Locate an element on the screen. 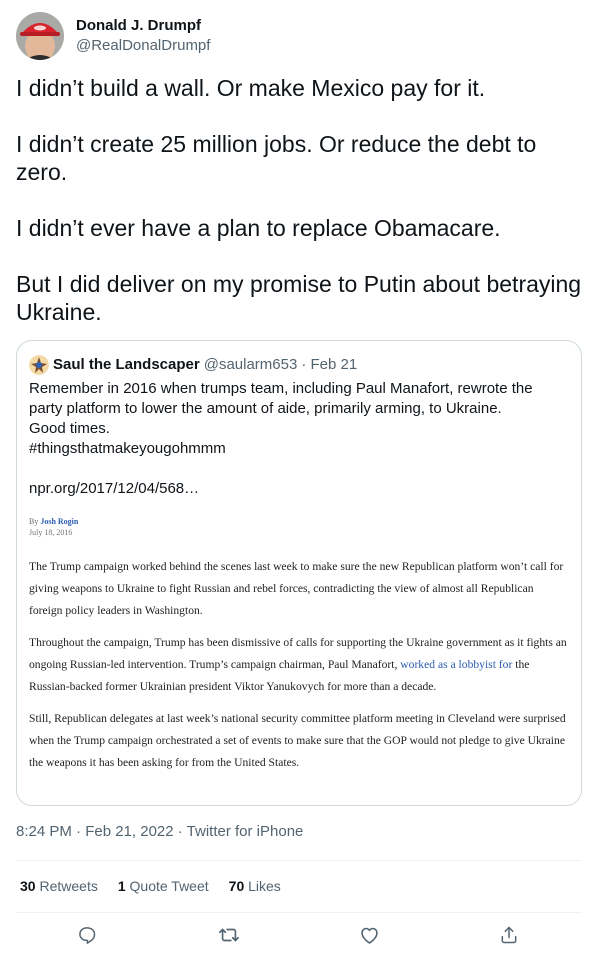 Image resolution: width=598 pixels, height=959 pixels. article-by: By is located at coordinates (34, 521).